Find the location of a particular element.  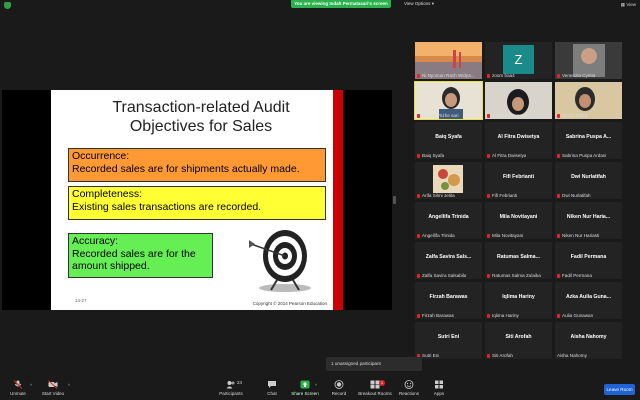

participant-label: Indah Permatasari is located at coordinates (508, 115).